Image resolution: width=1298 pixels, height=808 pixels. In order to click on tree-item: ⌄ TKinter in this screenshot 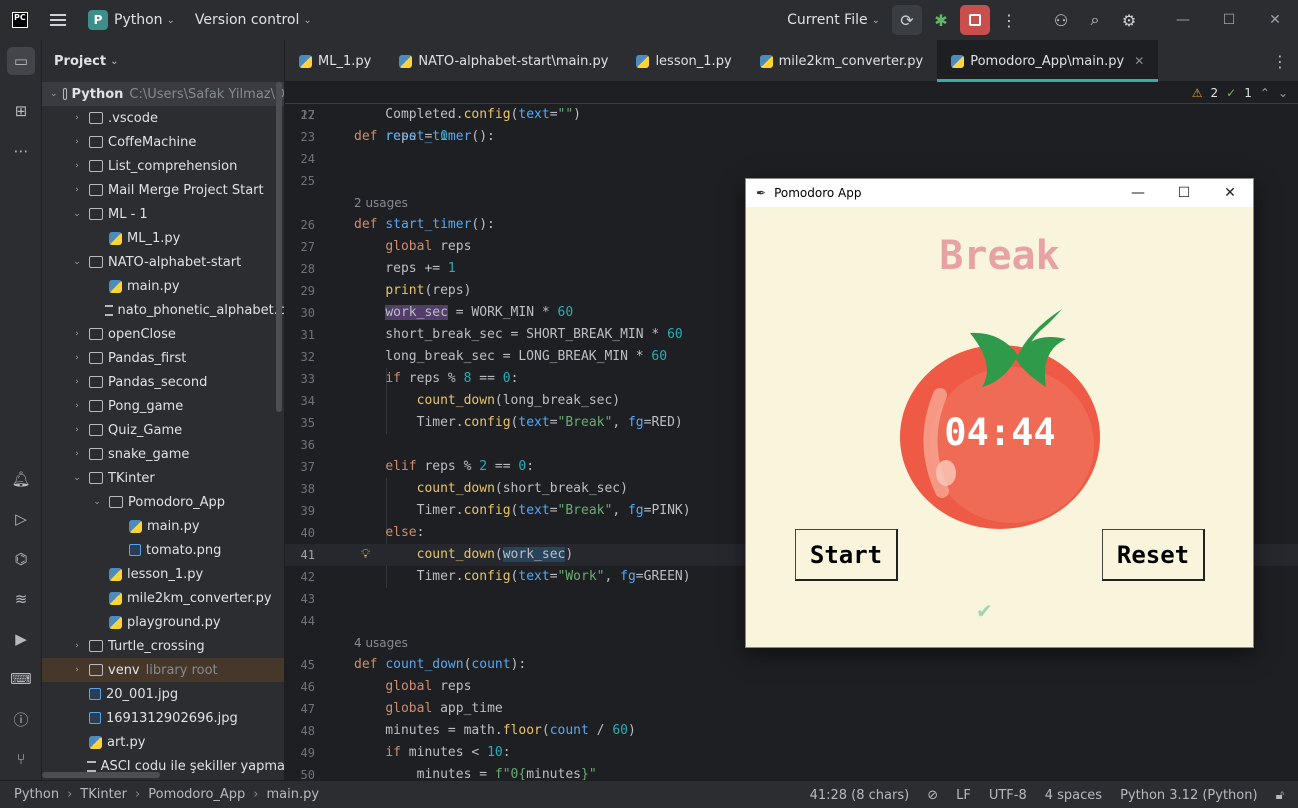, I will do `click(163, 478)`.